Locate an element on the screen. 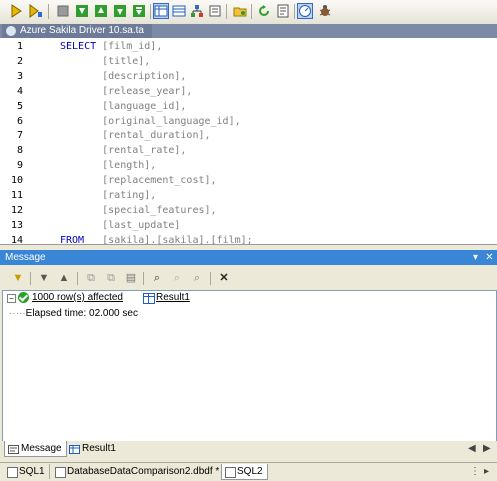 This screenshot has height=481, width=497. tab-comparison-label: DatabaseDataComparison2.dbdf * is located at coordinates (143, 471).